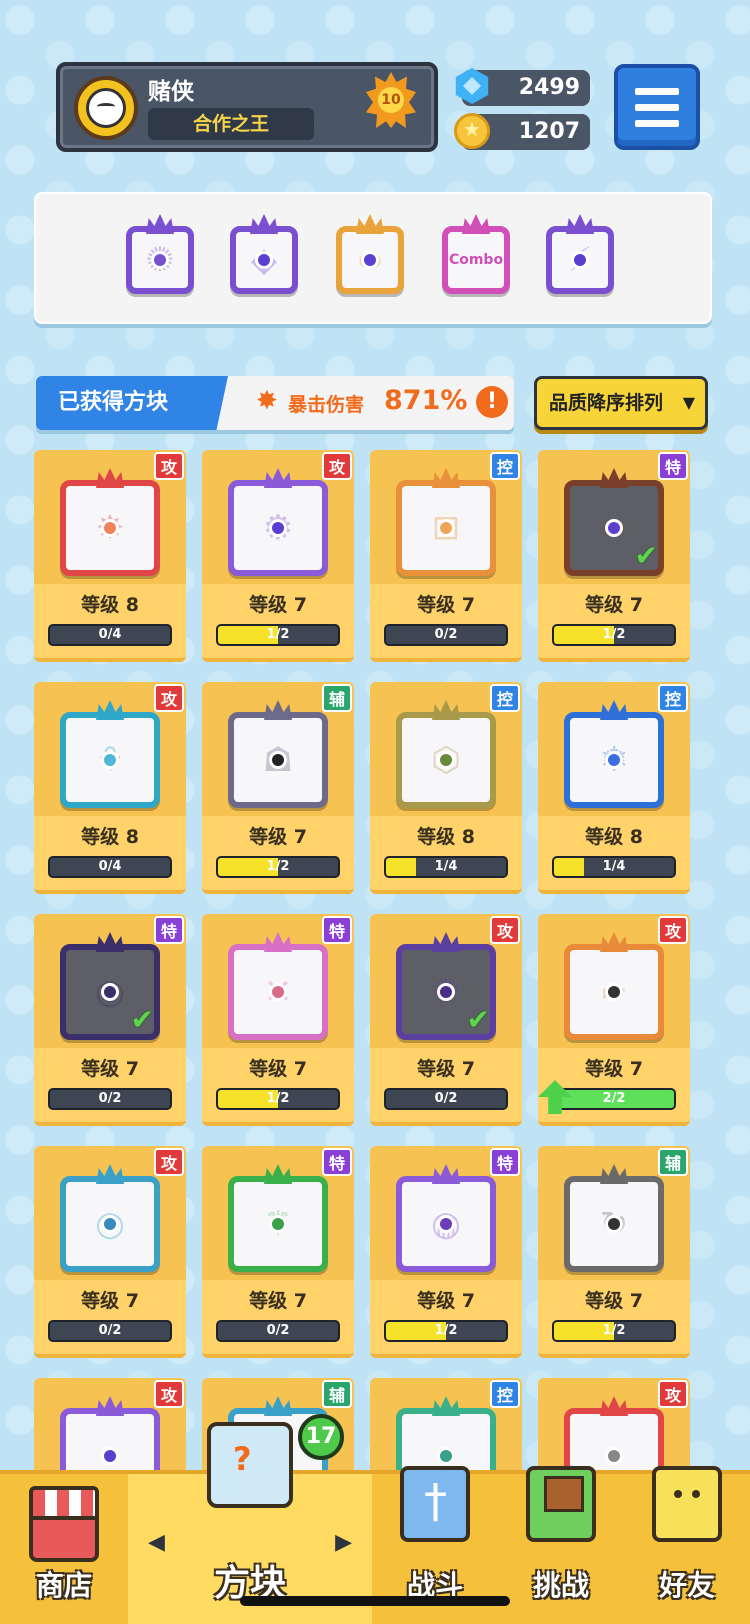 This screenshot has width=750, height=1624. What do you see at coordinates (278, 992) in the screenshot?
I see `block-tile-wrap: ✕` at bounding box center [278, 992].